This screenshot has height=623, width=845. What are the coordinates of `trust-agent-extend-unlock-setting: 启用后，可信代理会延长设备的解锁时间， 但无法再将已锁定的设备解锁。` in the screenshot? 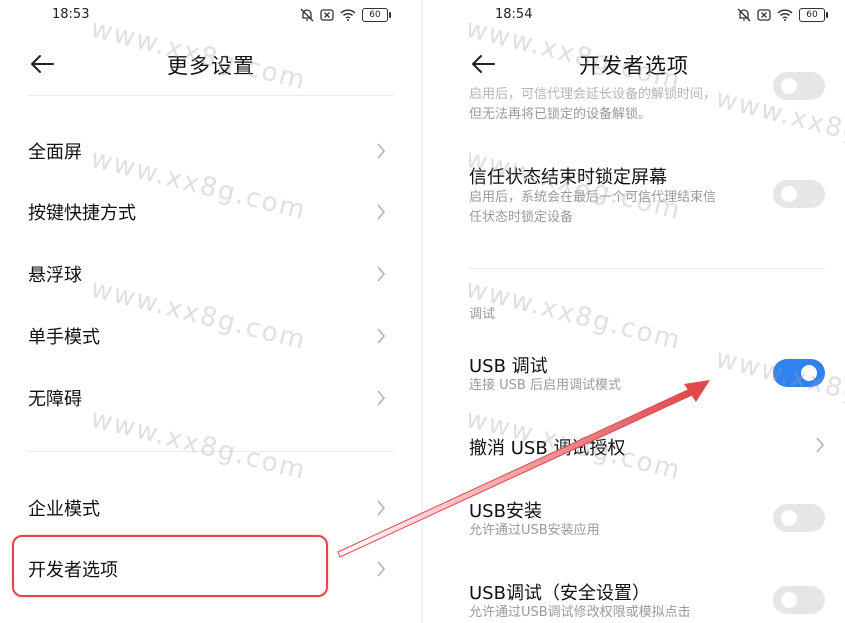 It's located at (634, 99).